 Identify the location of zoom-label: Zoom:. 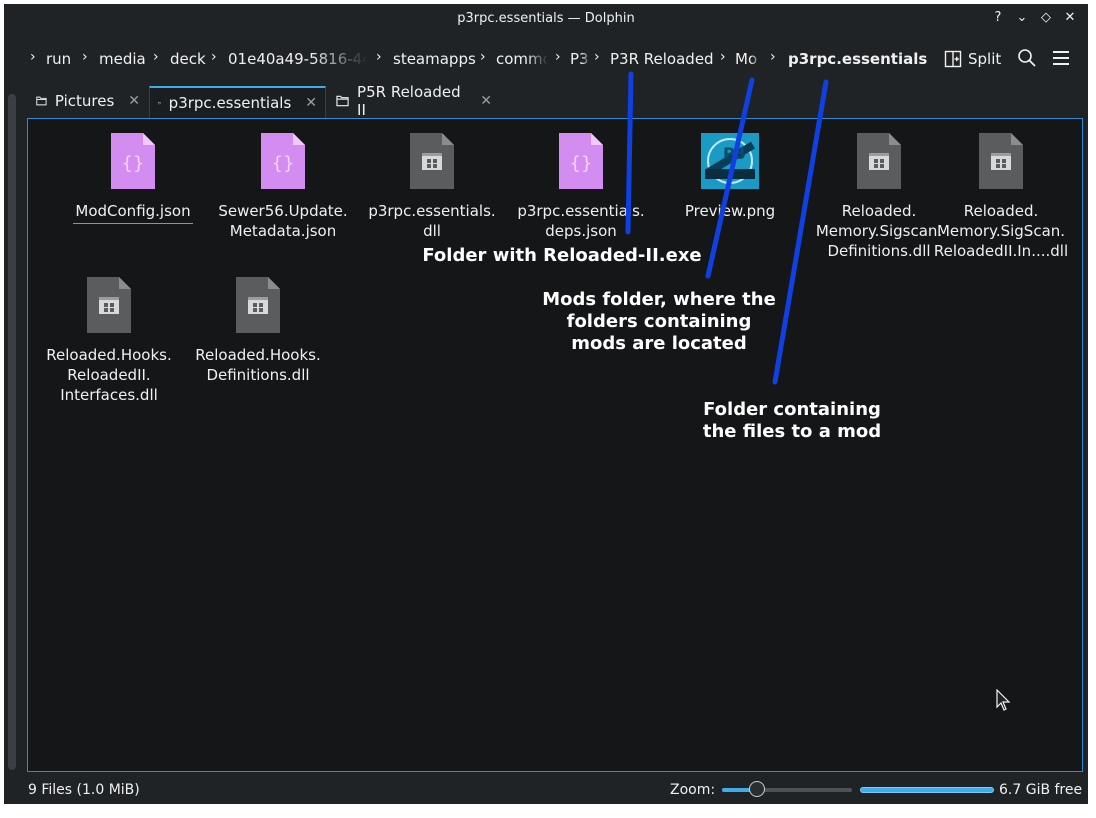
(693, 790).